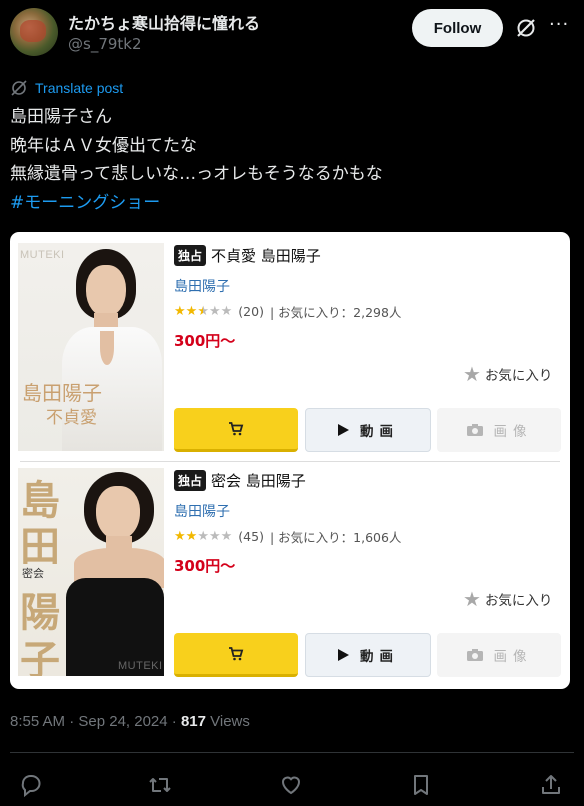 Image resolution: width=584 pixels, height=806 pixels. What do you see at coordinates (196, 174) in the screenshot?
I see `tweet-line: 無縁遺骨って悲しいな…っオレもそうなるかもな` at bounding box center [196, 174].